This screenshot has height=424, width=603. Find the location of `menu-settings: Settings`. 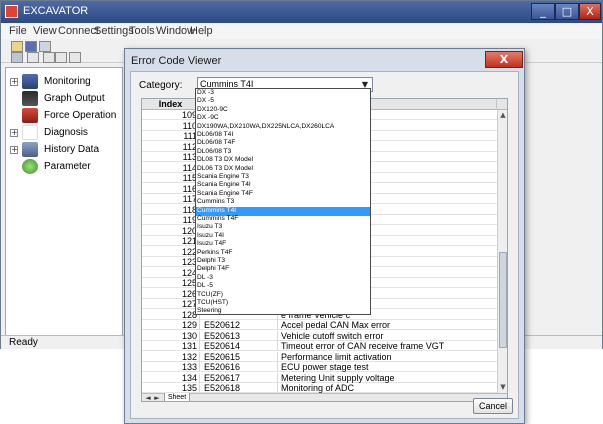

menu-settings: Settings is located at coordinates (114, 31).